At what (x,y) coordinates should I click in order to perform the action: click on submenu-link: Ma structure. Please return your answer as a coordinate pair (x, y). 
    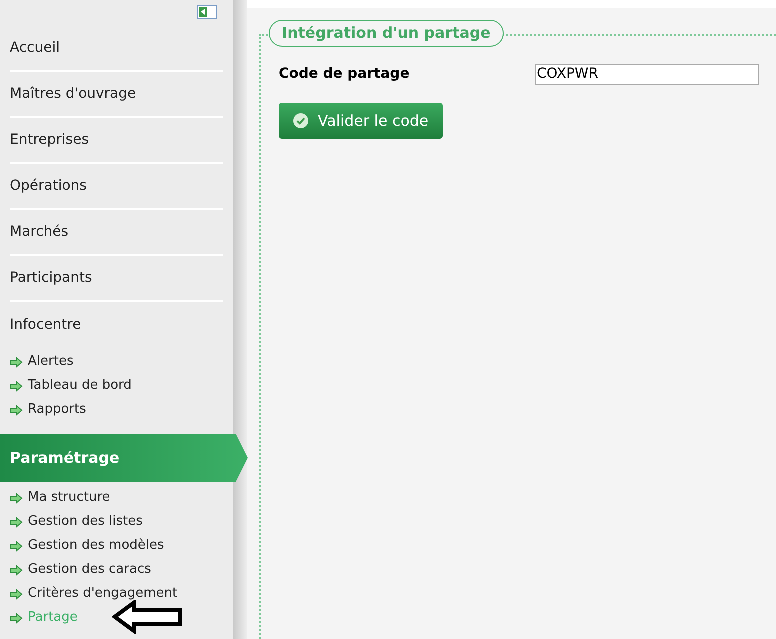
    Looking at the image, I should click on (121, 498).